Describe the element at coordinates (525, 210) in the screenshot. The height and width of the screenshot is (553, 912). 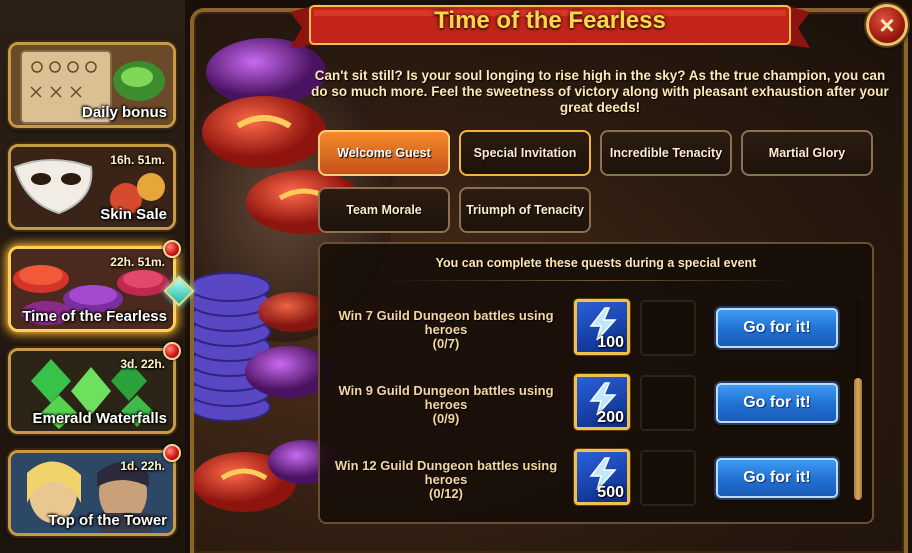
I see `tab-triumph-of-tenacity: Triumph of Tenacity` at that location.